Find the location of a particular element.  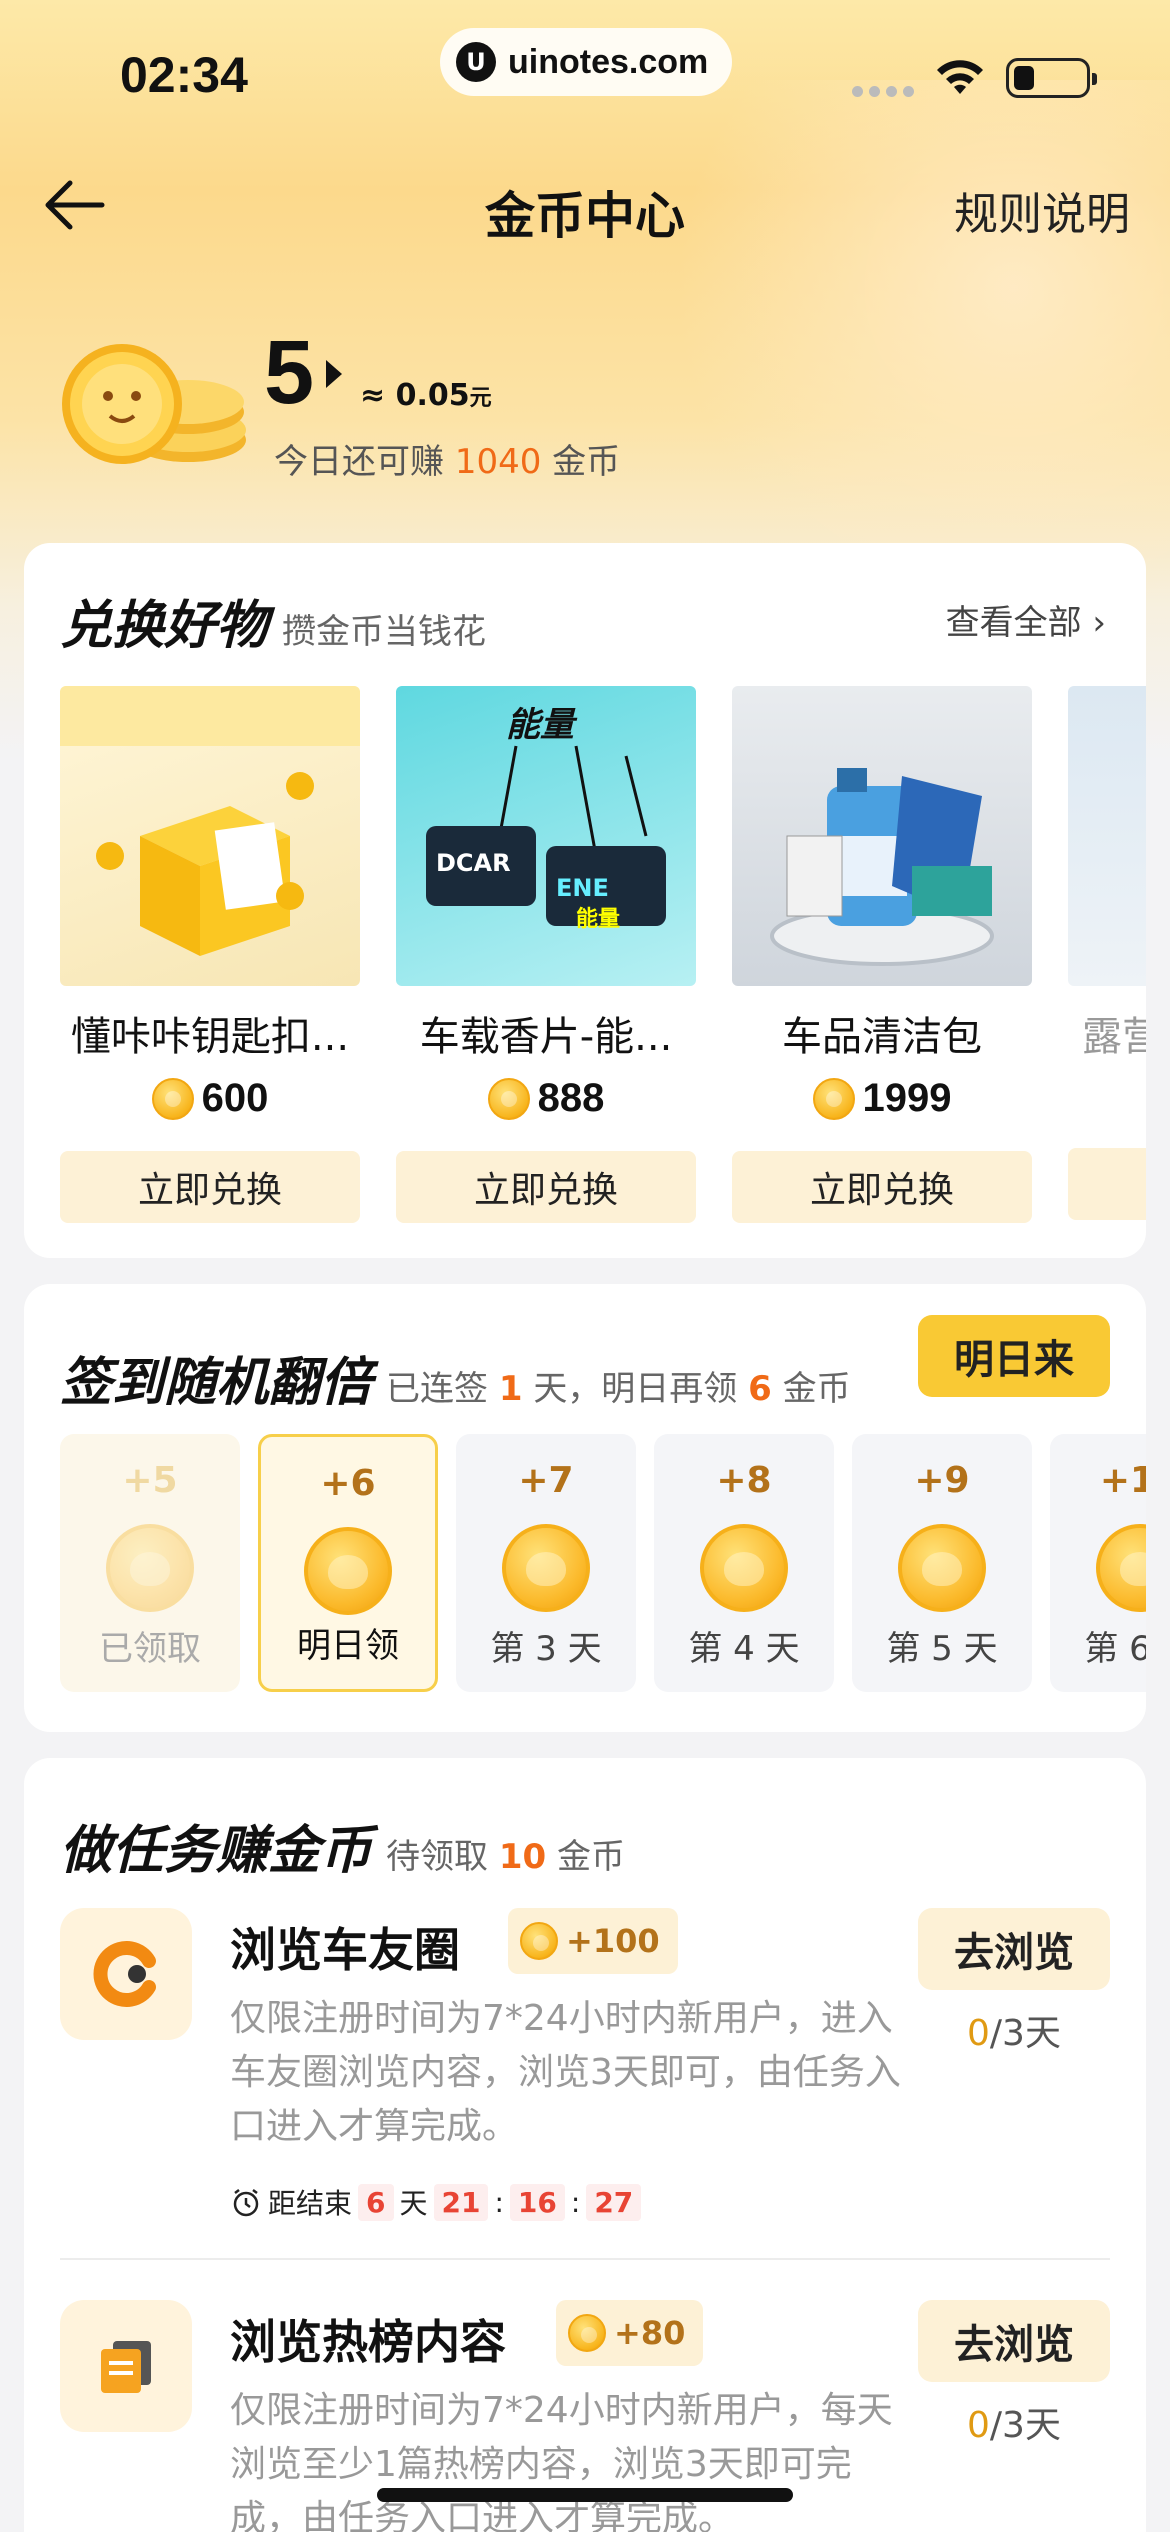

task-header: 做任务赚金币 待领取 10 金币 is located at coordinates (342, 1845).